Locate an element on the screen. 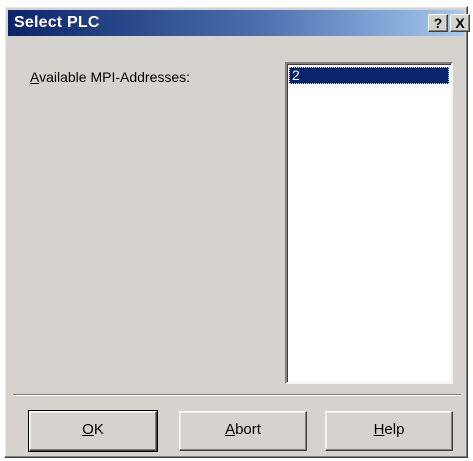 Image resolution: width=473 pixels, height=461 pixels. list-item: 2 is located at coordinates (369, 75).